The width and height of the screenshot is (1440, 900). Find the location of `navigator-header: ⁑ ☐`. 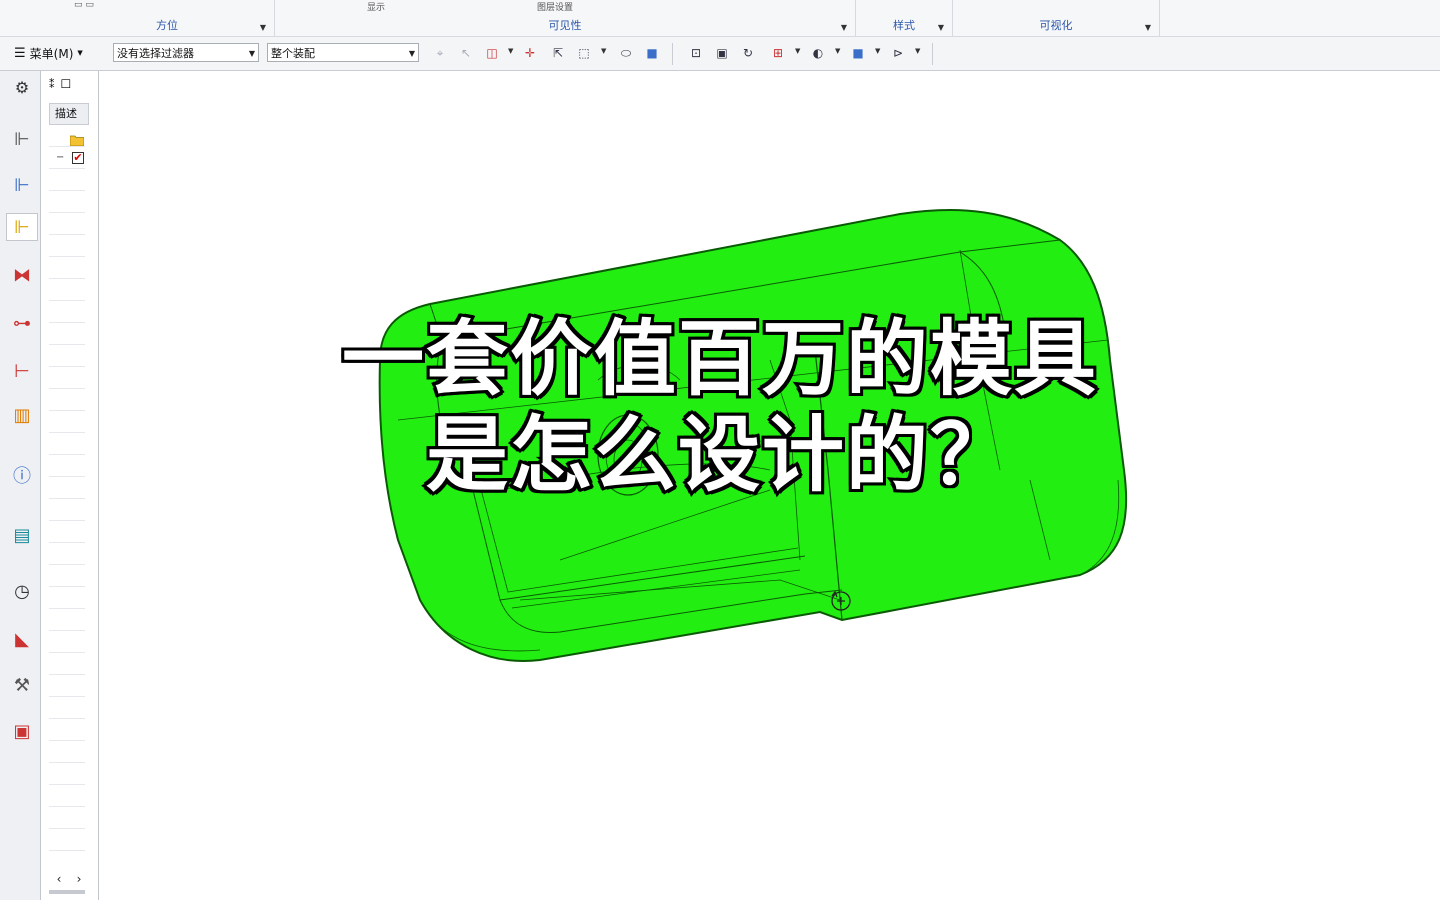

navigator-header: ⁑ ☐ is located at coordinates (60, 84).